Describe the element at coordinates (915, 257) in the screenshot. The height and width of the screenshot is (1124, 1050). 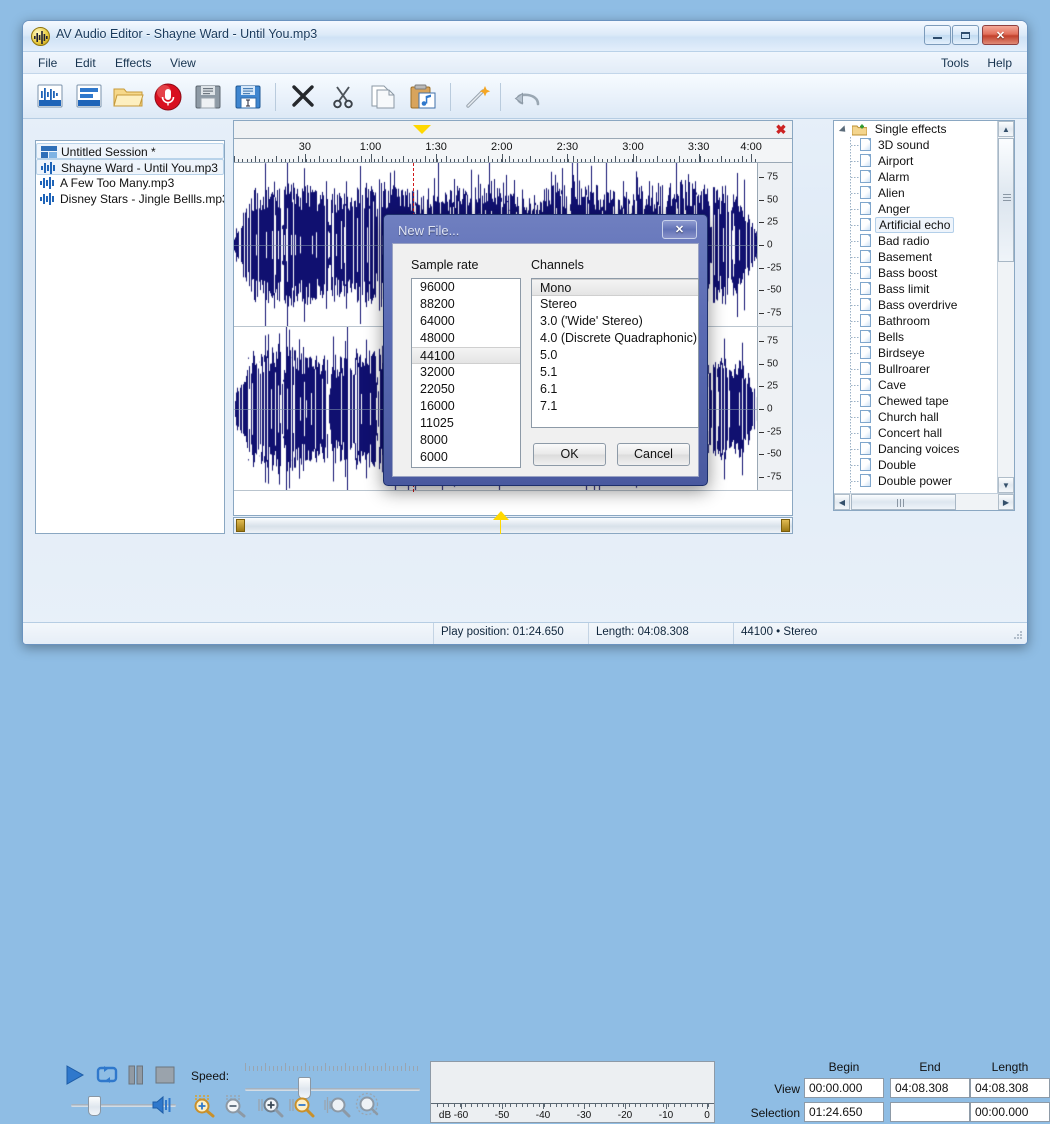
I see `effect-item: Basement` at that location.